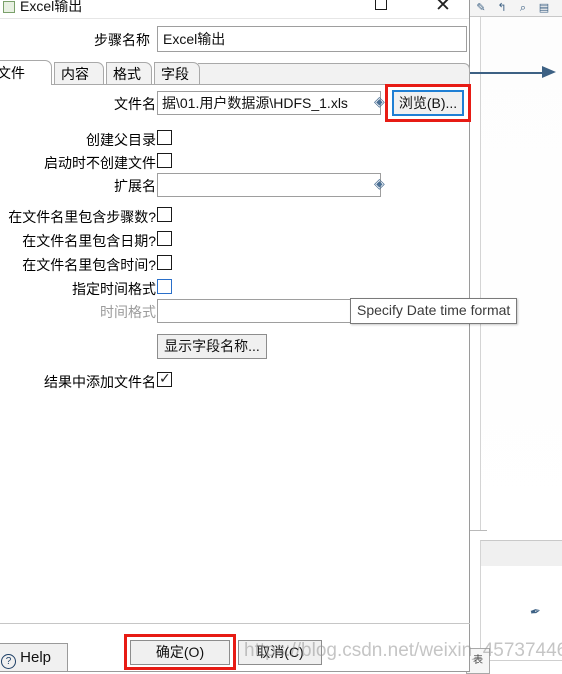  I want to click on tab-fields: 字段, so click(177, 73).